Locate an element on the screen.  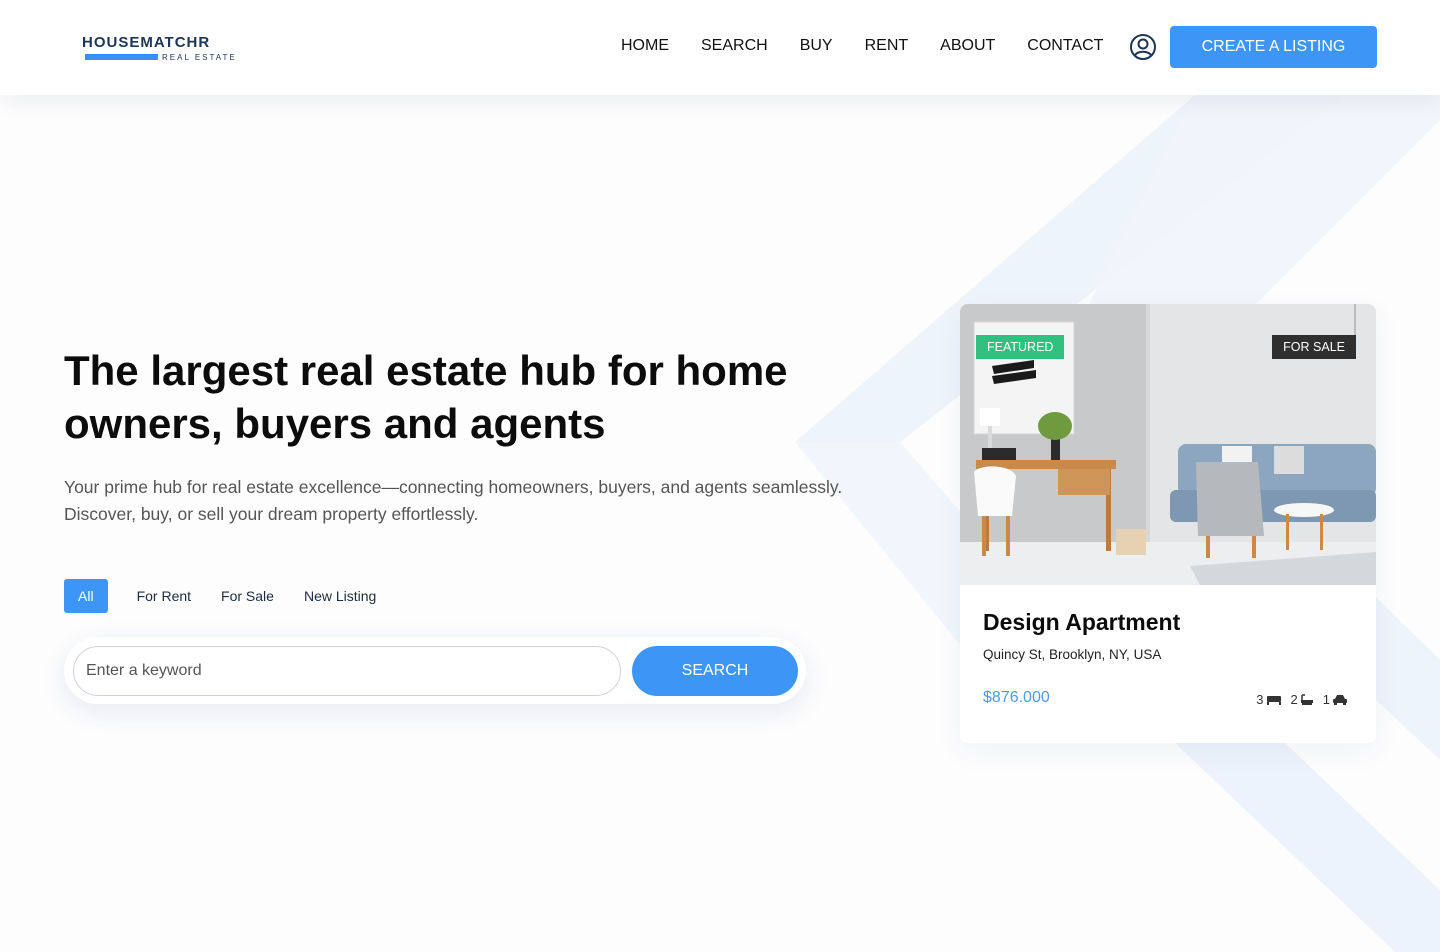
create-listing-button: CREATE A LISTING is located at coordinates (1273, 47).